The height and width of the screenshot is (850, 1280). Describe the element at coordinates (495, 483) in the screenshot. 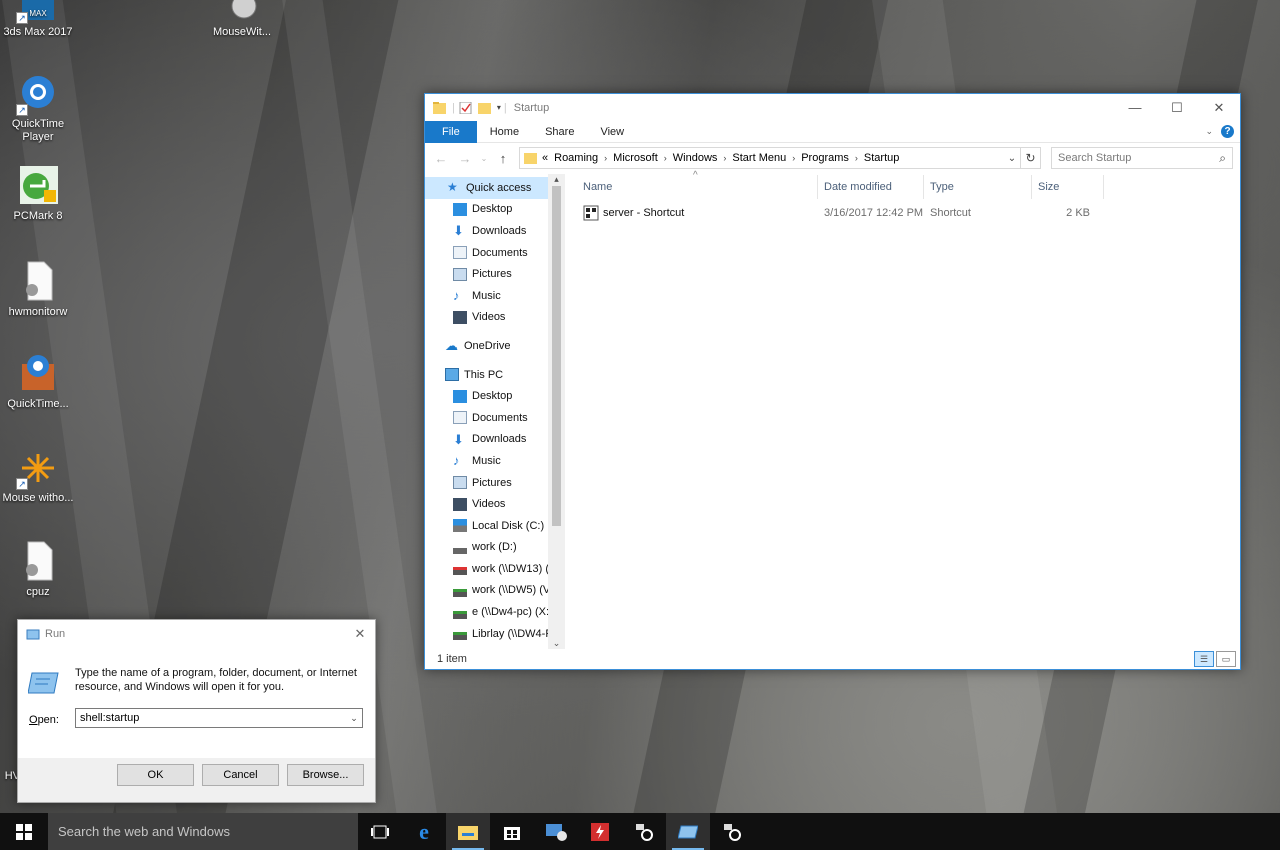

I see `nav-pc-pictures: Pictures` at that location.